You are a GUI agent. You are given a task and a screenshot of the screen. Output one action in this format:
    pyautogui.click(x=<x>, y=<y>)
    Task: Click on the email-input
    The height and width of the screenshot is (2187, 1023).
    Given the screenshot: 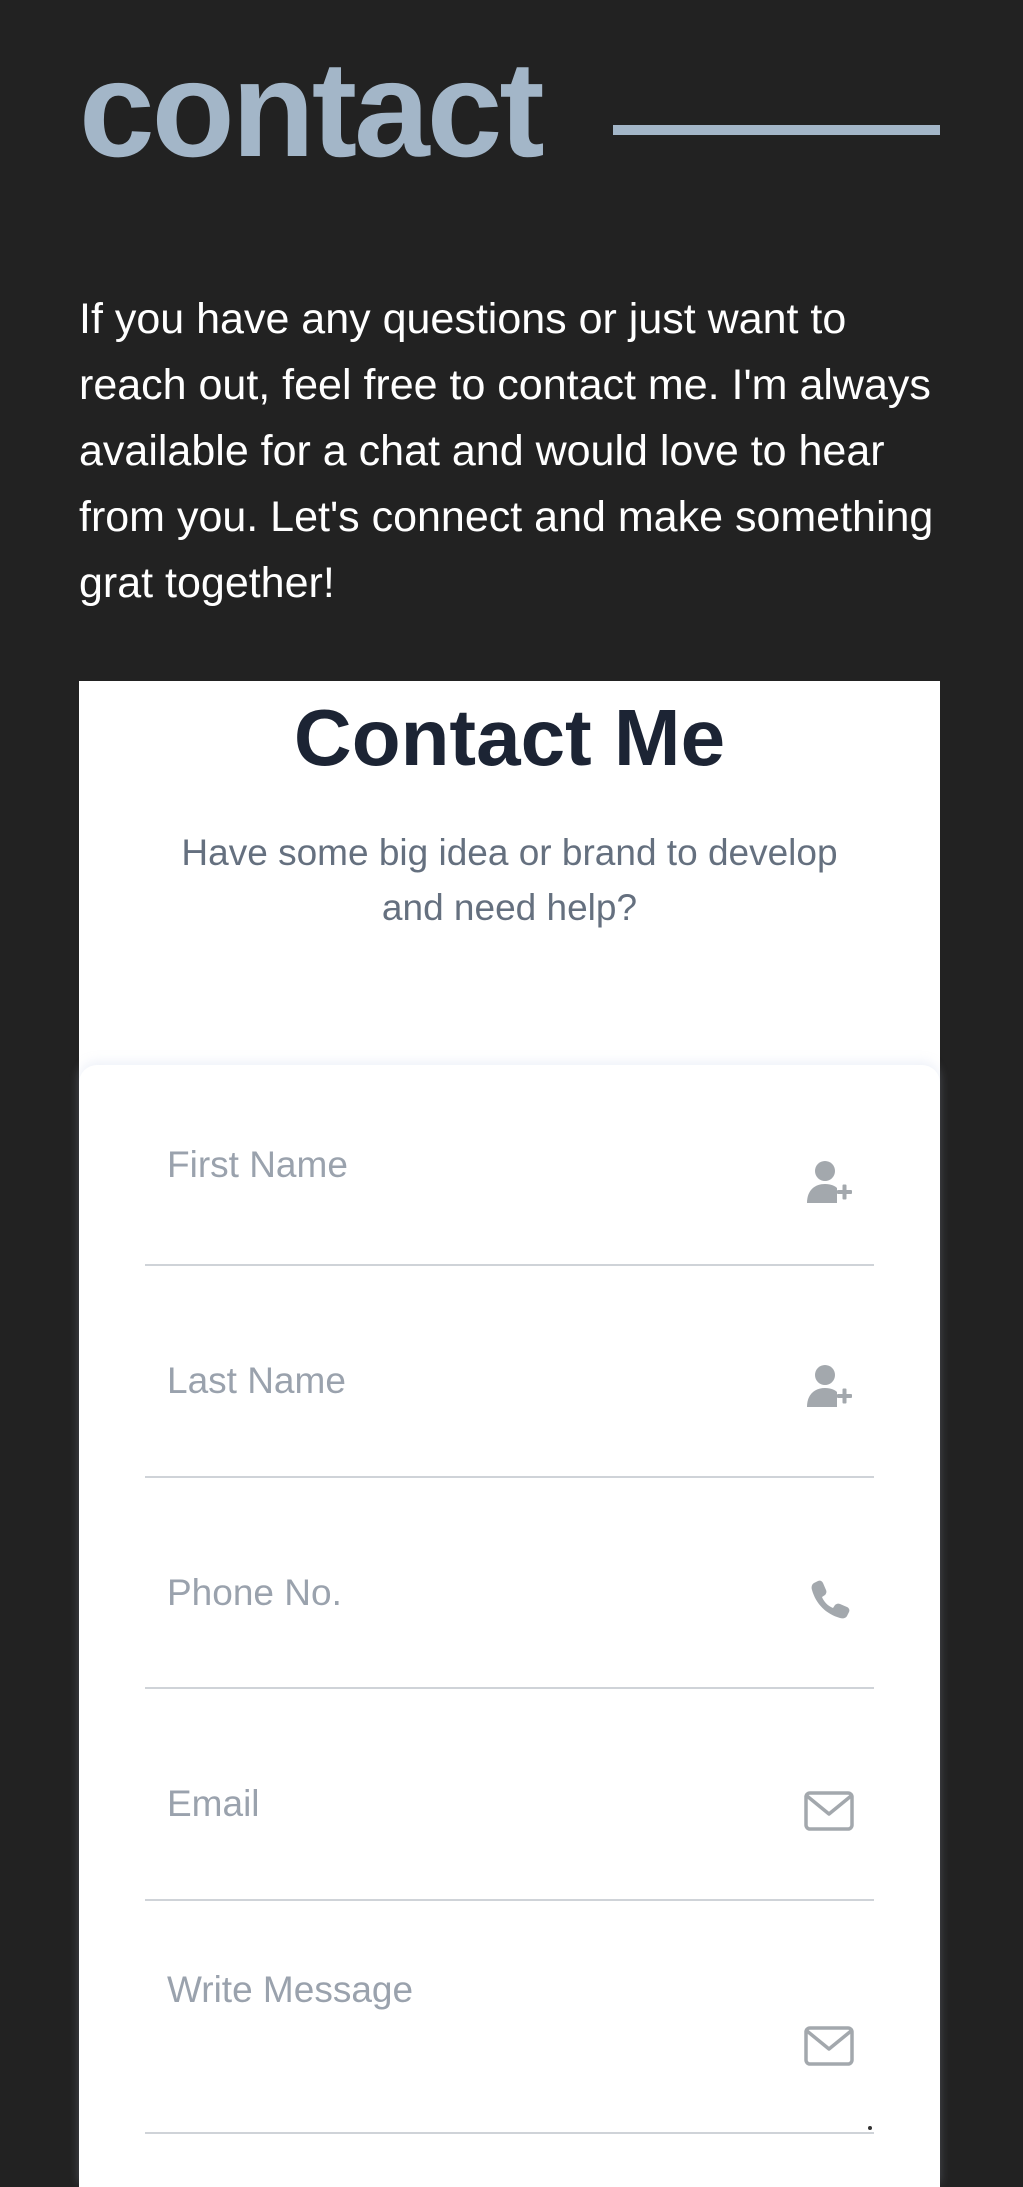 What is the action you would take?
    pyautogui.click(x=470, y=1794)
    